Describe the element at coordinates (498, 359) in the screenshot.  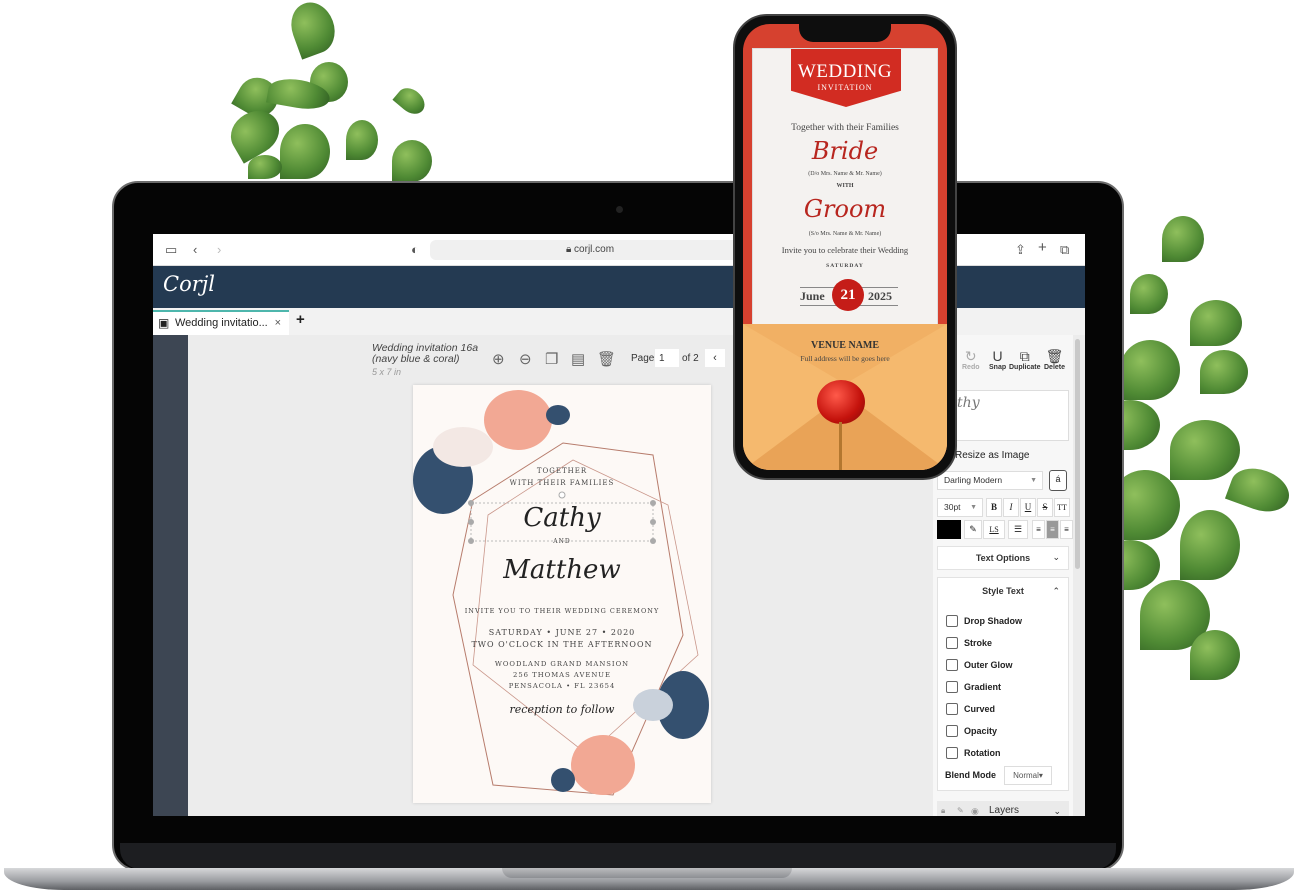
I see `zoom-in-icon: ⊕` at that location.